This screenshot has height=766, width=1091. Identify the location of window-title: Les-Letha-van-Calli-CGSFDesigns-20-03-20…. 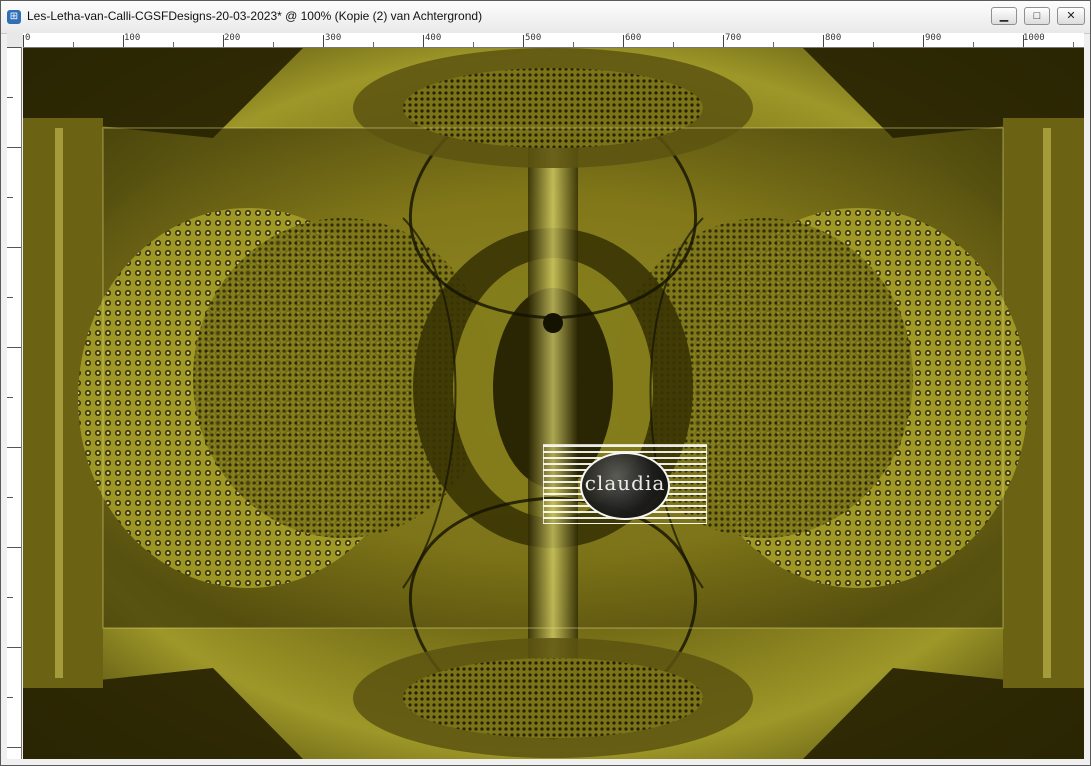
(255, 16).